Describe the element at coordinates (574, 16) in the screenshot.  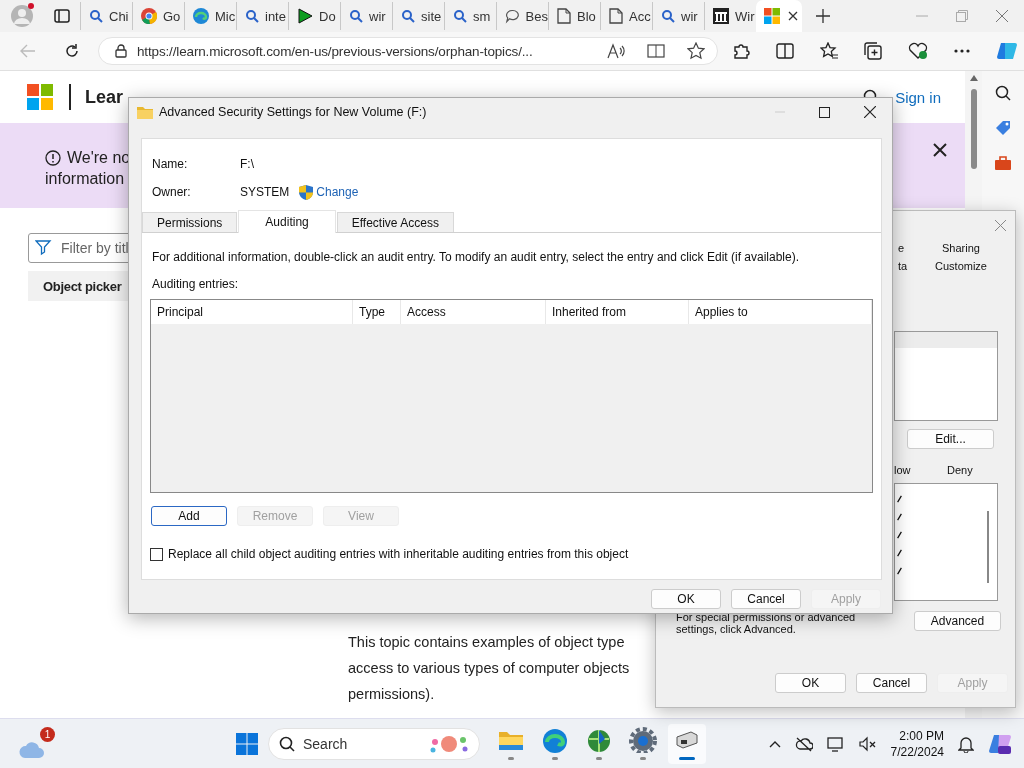
I see `browser-tab: Blo` at that location.